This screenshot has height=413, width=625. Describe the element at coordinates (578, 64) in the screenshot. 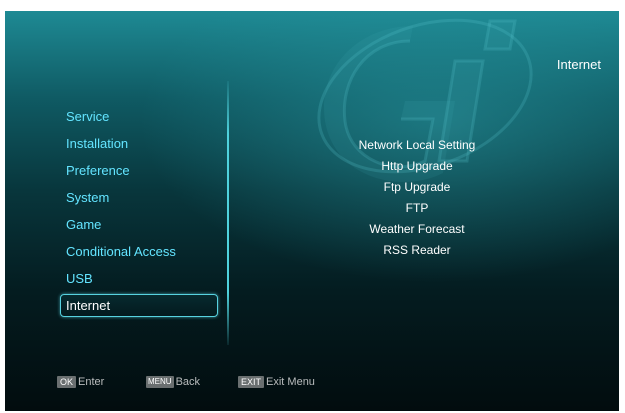

I see `page-title: Internet` at that location.